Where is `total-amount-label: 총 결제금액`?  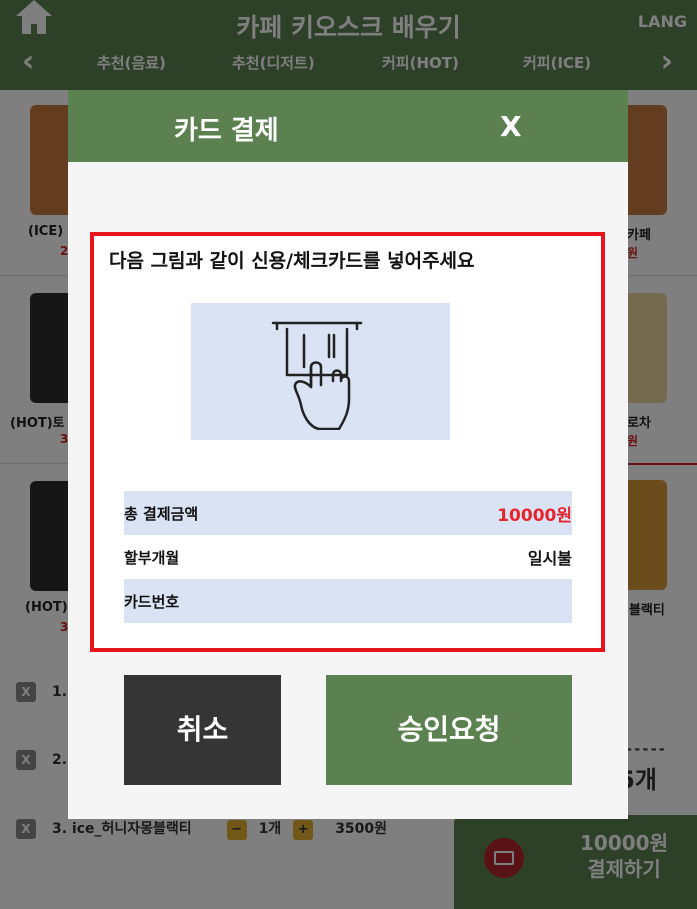 total-amount-label: 총 결제금액 is located at coordinates (161, 514).